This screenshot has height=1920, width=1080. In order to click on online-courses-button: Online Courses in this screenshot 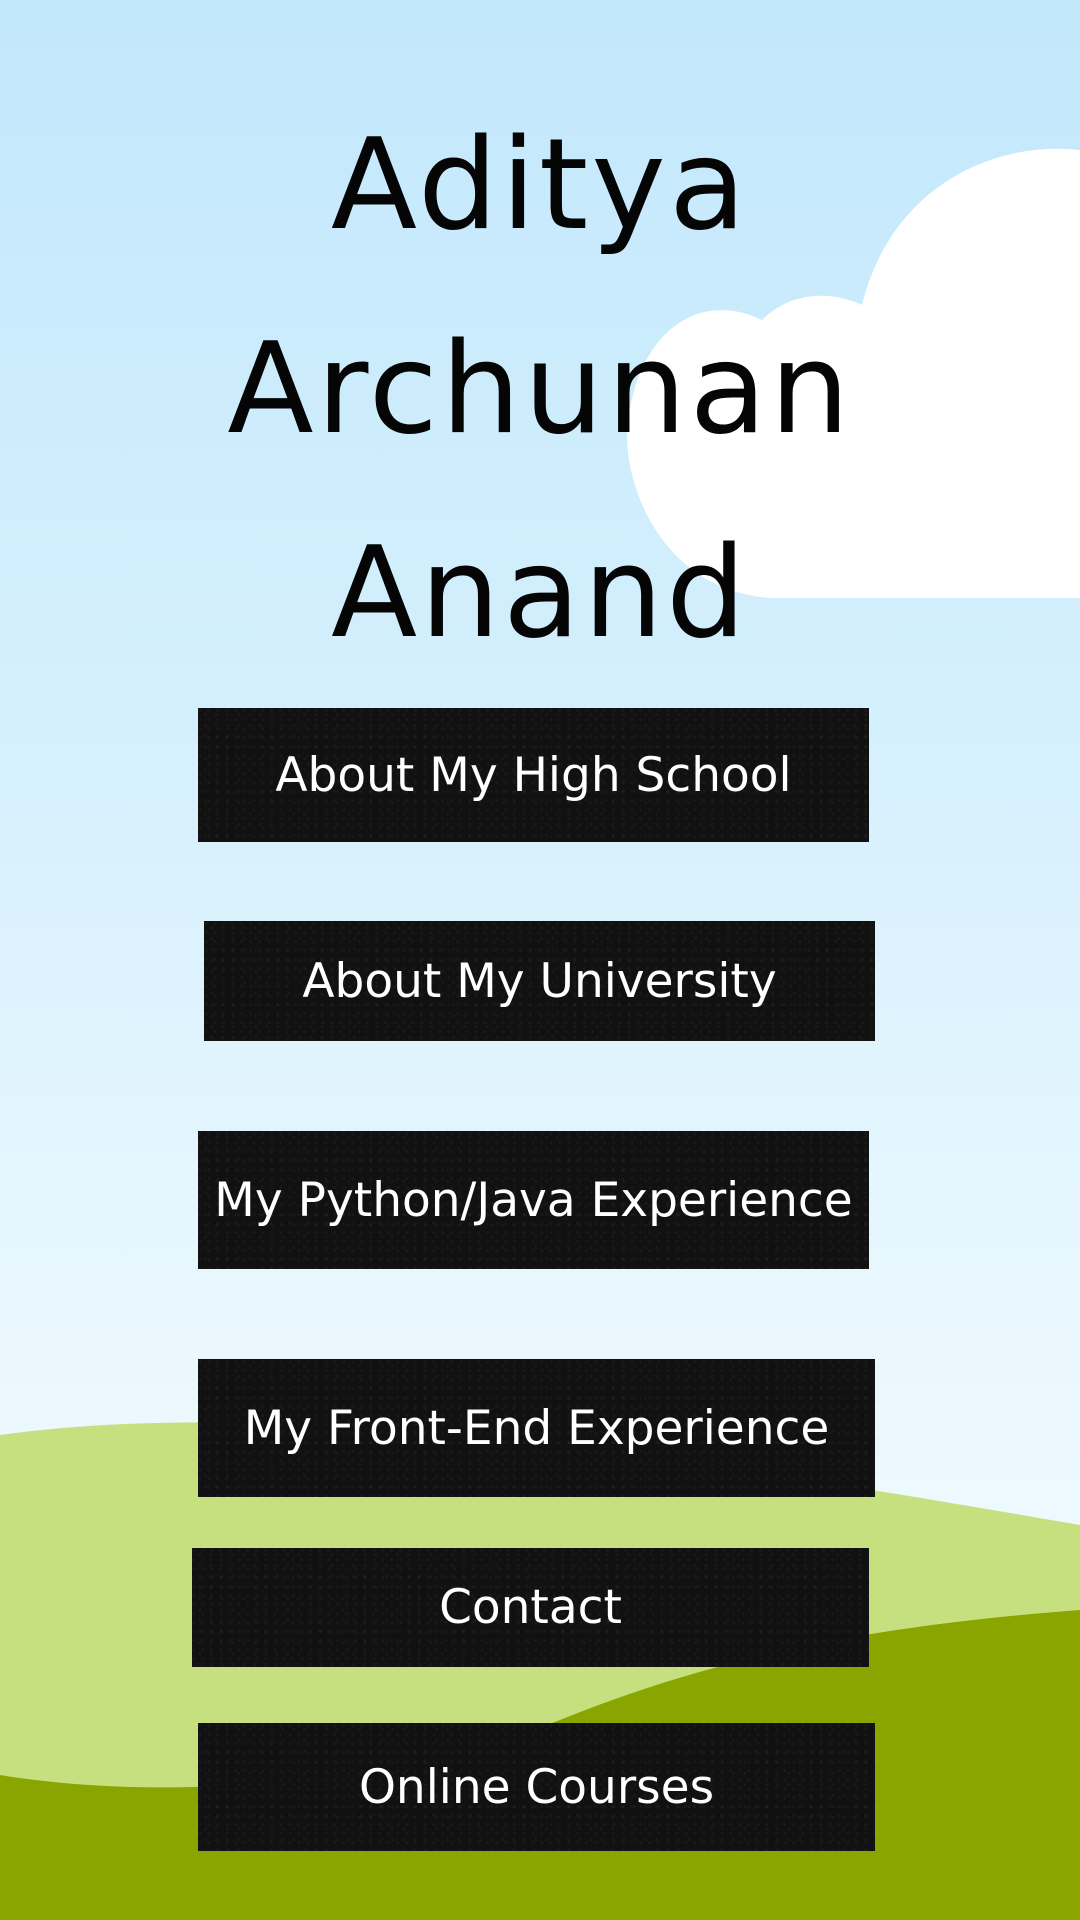, I will do `click(536, 1787)`.